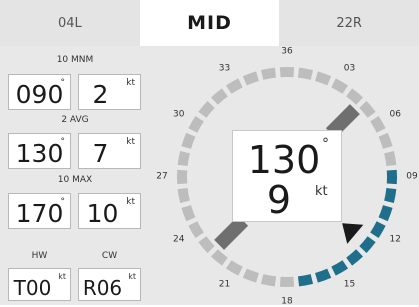 The image size is (419, 307). I want to click on compass-speed-unit: kt, so click(321, 191).